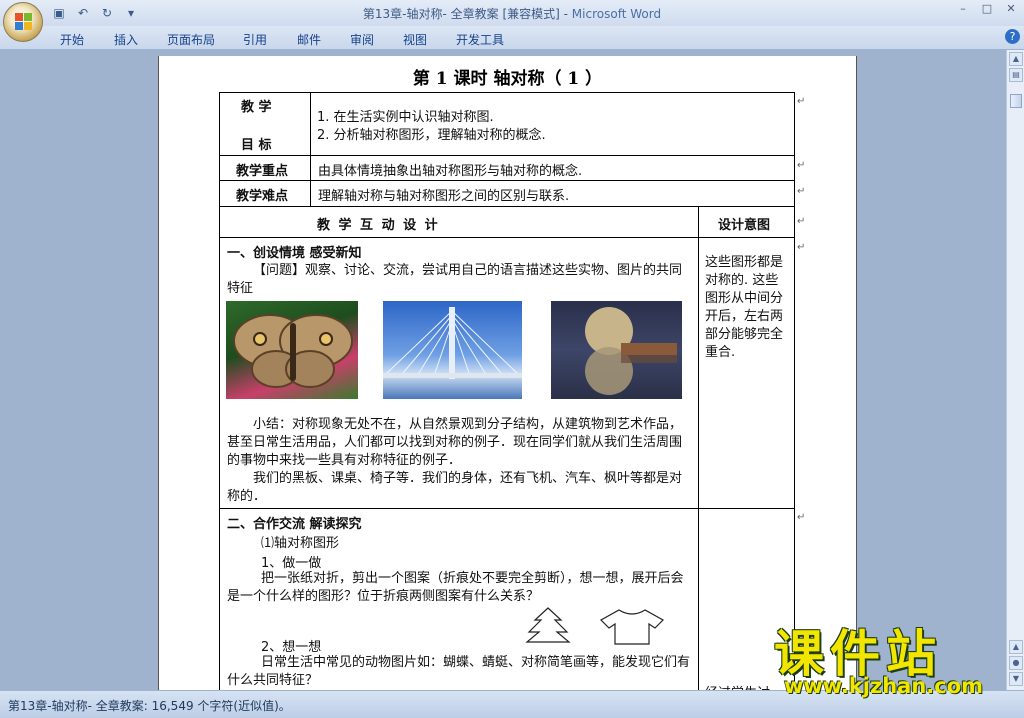 The width and height of the screenshot is (1024, 718). I want to click on goal-line-1: 1. 在生活实例中认识轴对称图., so click(405, 117).